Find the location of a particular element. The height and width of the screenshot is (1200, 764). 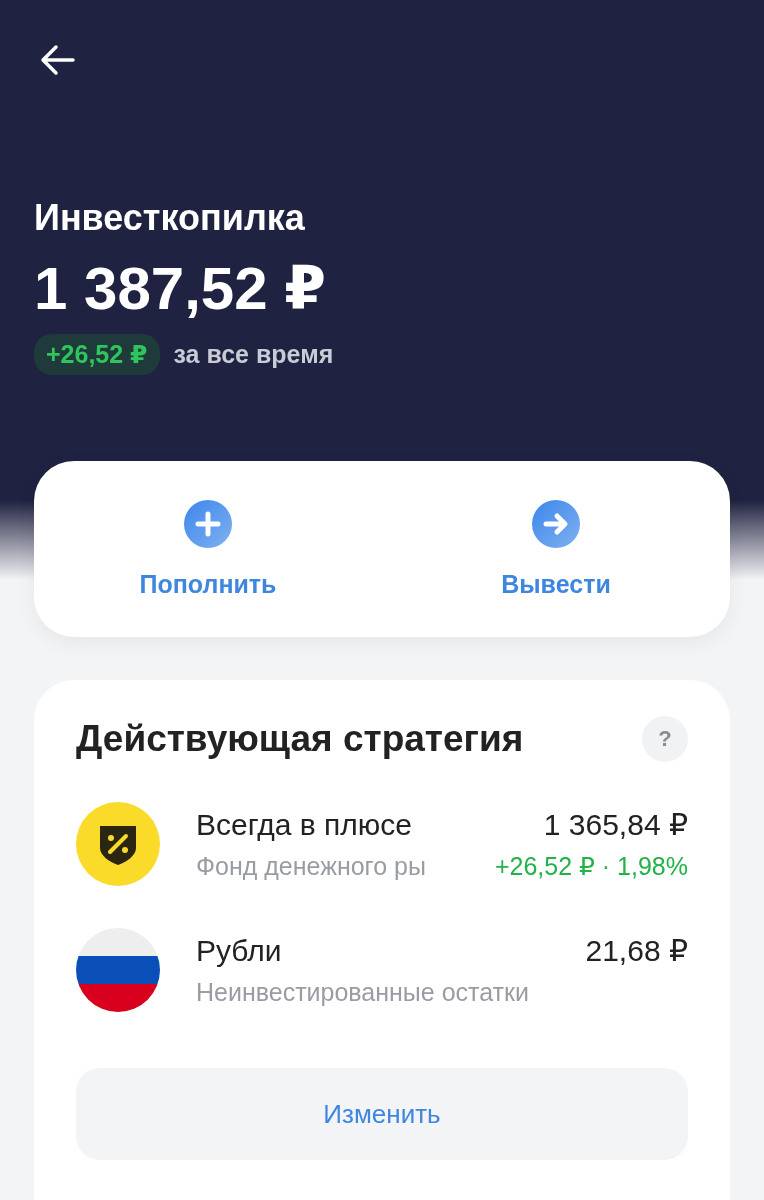

asset-subtitle: Фонд денежного ры is located at coordinates (311, 866).